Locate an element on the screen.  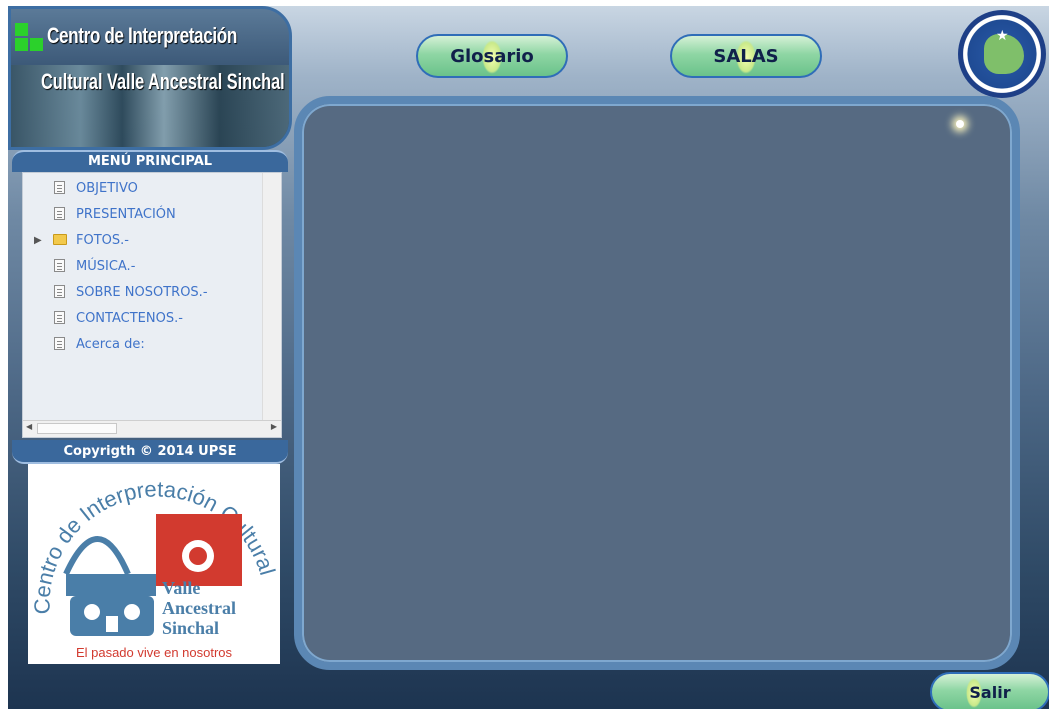
scroll-right-icon: ▶ is located at coordinates (274, 426).